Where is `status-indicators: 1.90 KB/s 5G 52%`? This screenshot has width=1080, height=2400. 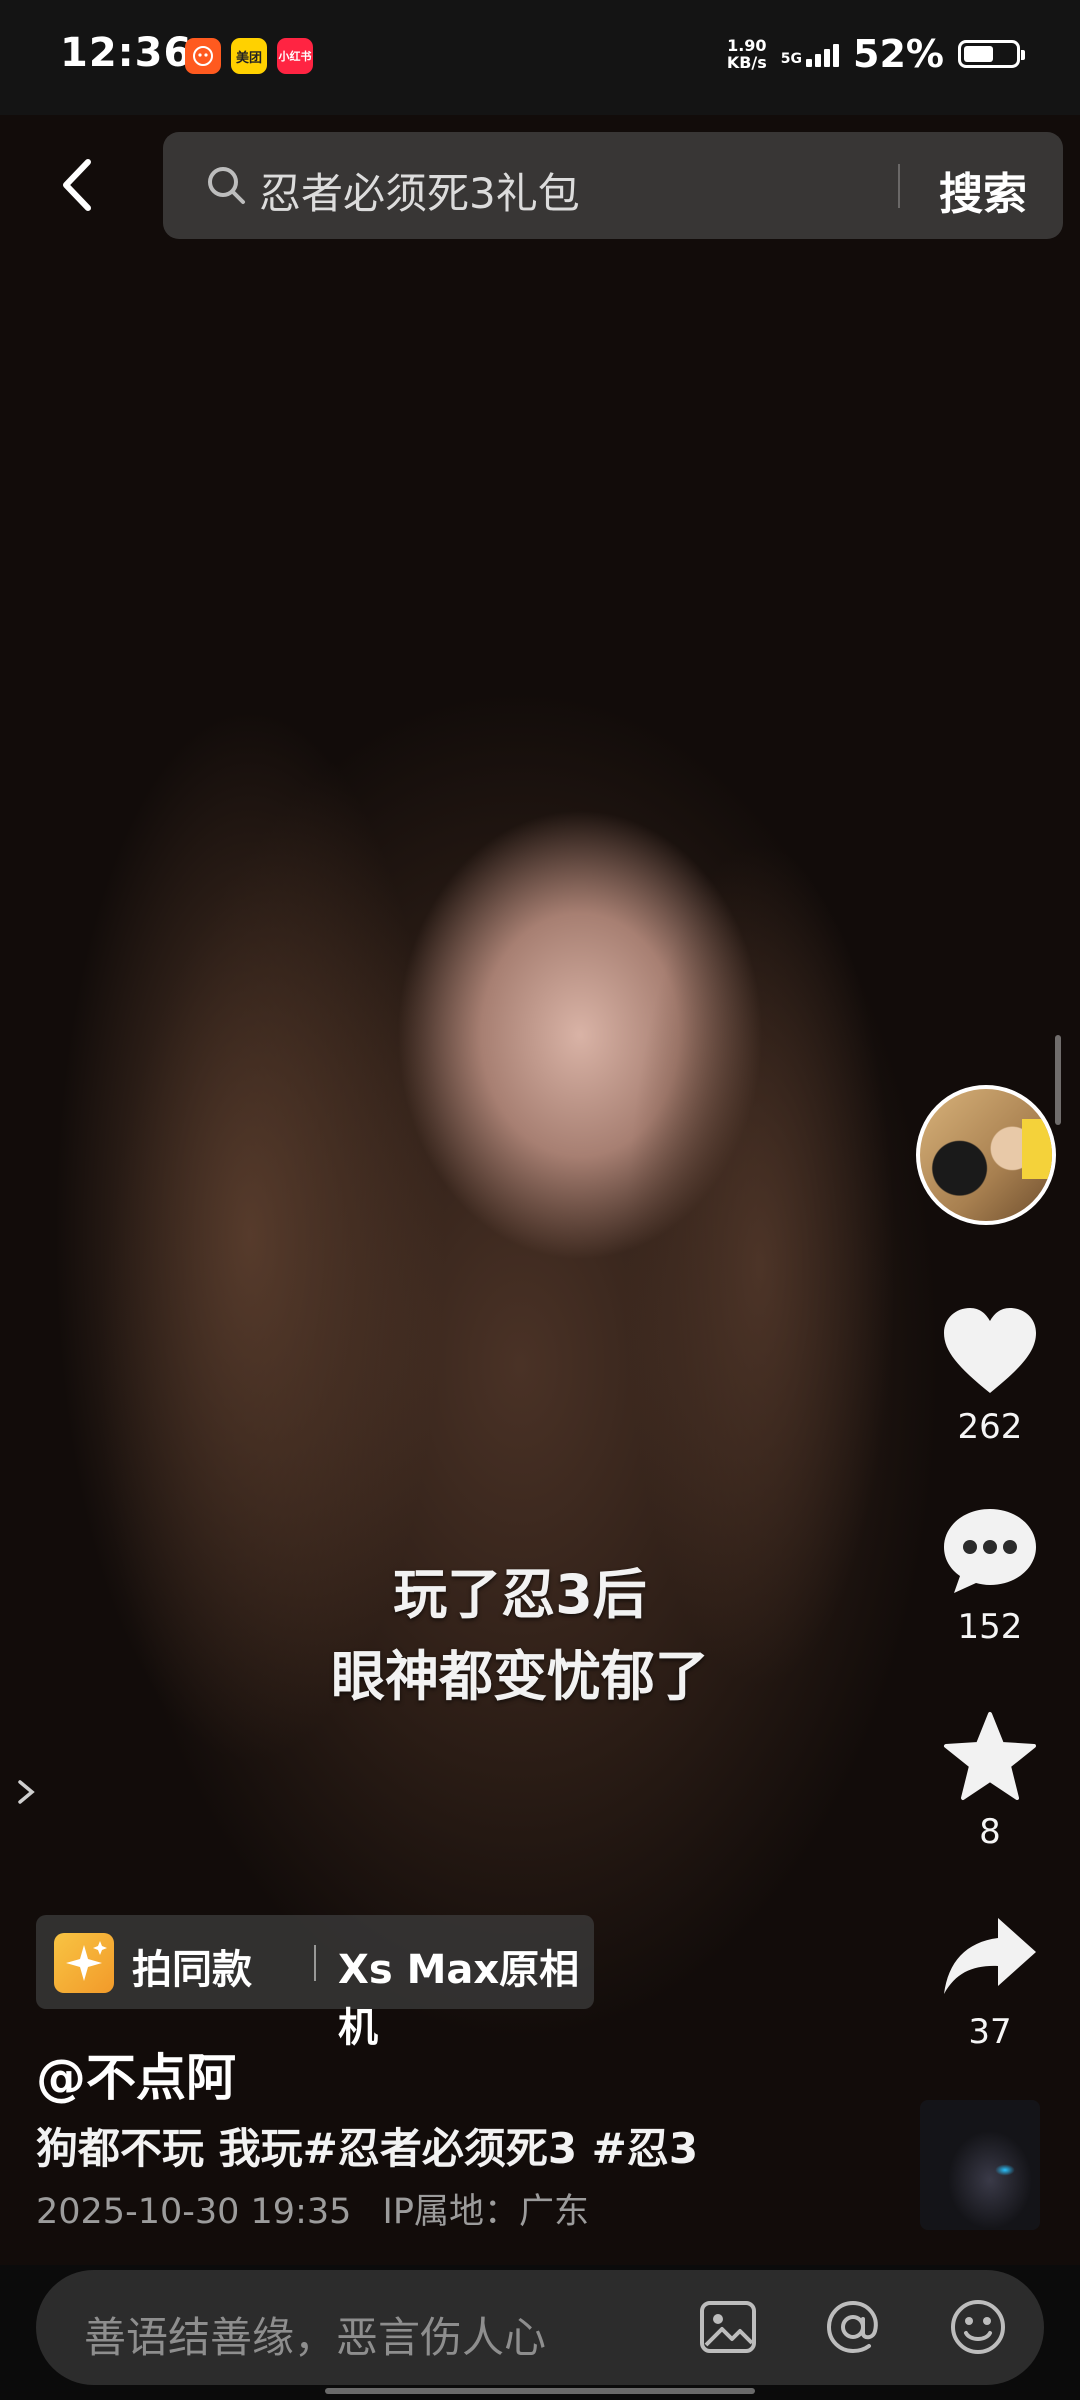 status-indicators: 1.90 KB/s 5G 52% is located at coordinates (876, 54).